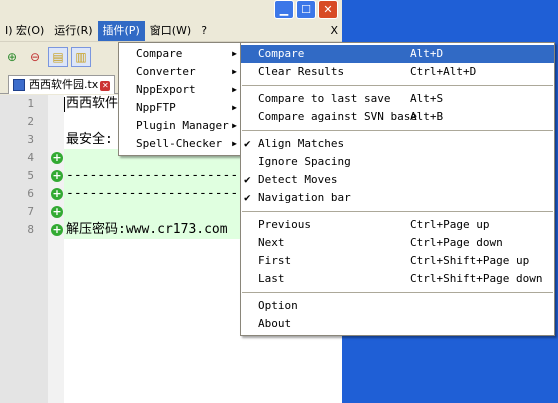 The height and width of the screenshot is (403, 558). I want to click on sync-vertical-icon: ▤, so click(58, 57).